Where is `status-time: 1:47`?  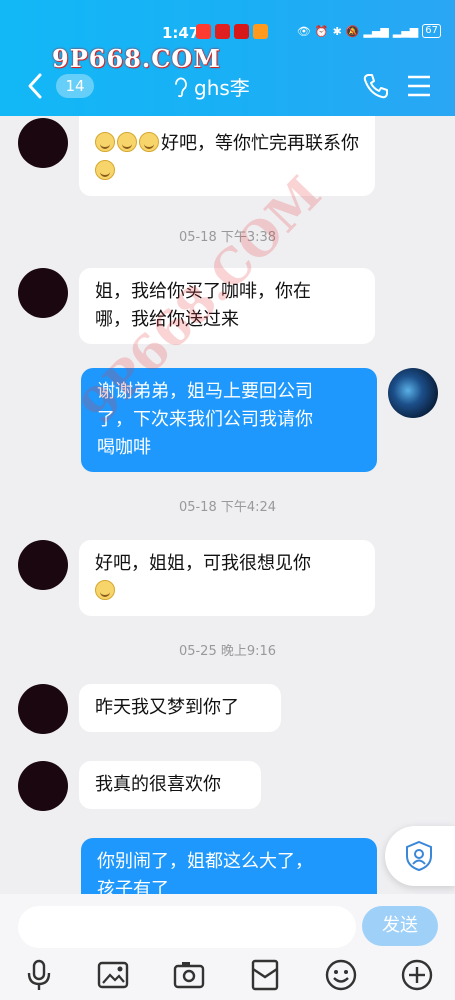
status-time: 1:47 is located at coordinates (181, 33).